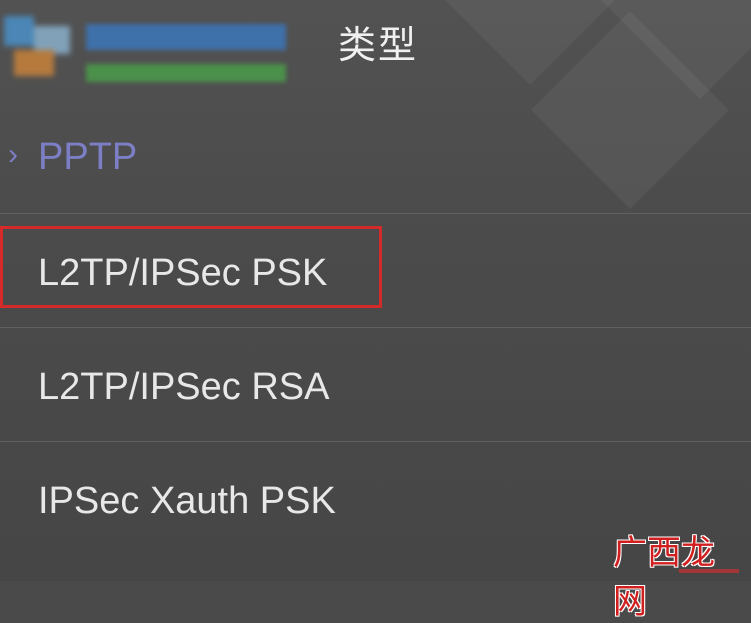 The image size is (751, 623). I want to click on watermark-url-bar, so click(709, 571).